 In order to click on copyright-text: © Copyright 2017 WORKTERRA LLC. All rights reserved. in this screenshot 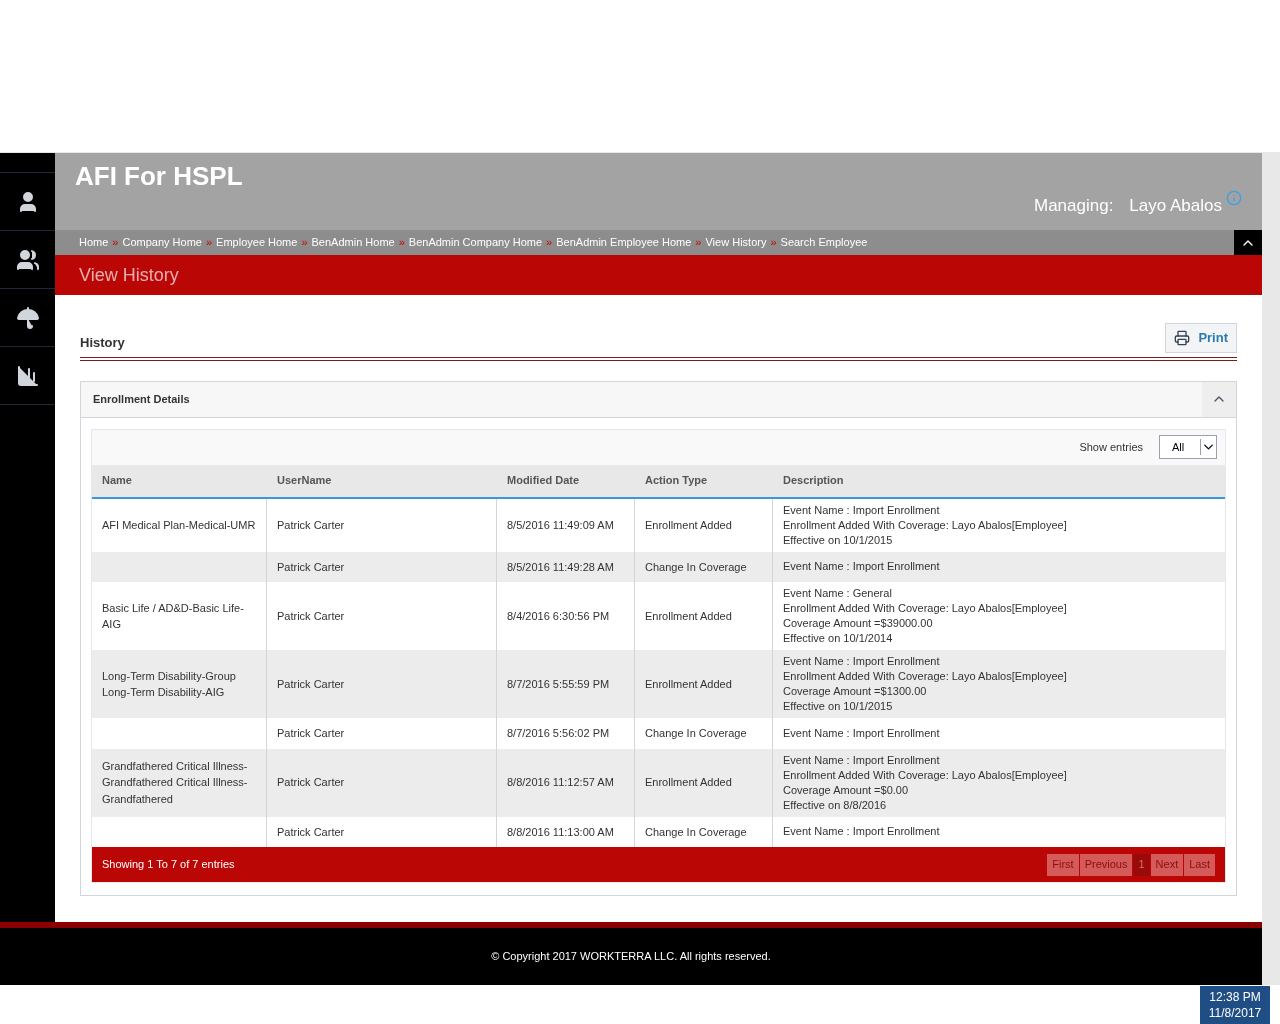, I will do `click(631, 957)`.